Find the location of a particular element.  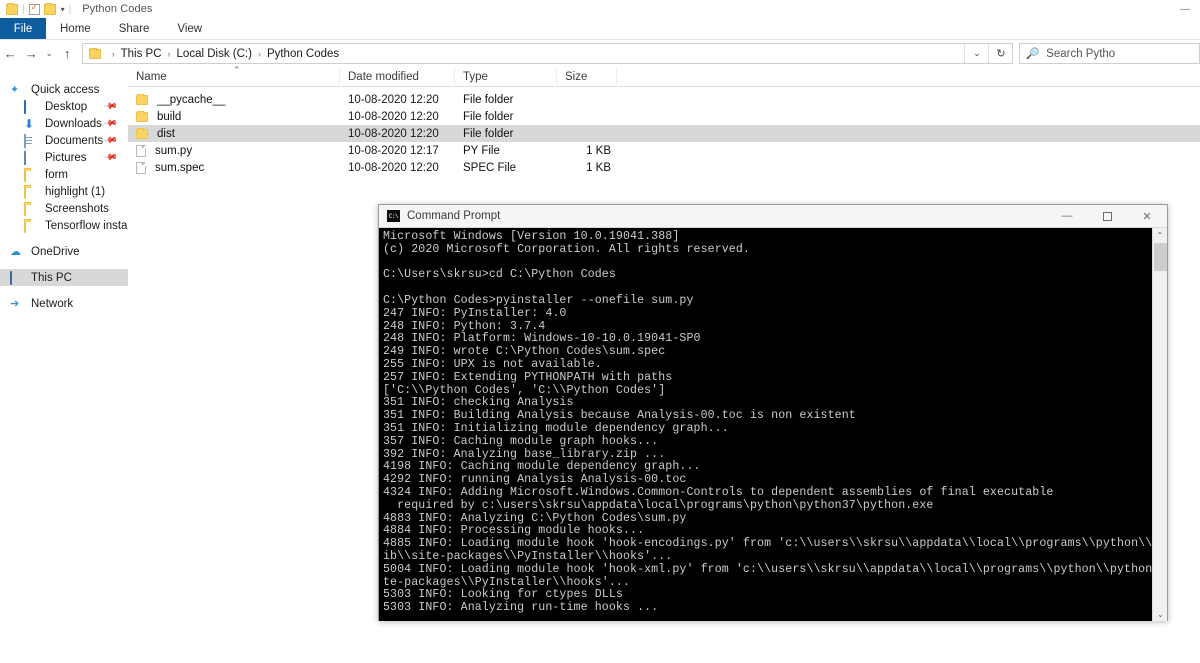

table-row: dist 10-08-2020 12:20 File folder is located at coordinates (664, 133).